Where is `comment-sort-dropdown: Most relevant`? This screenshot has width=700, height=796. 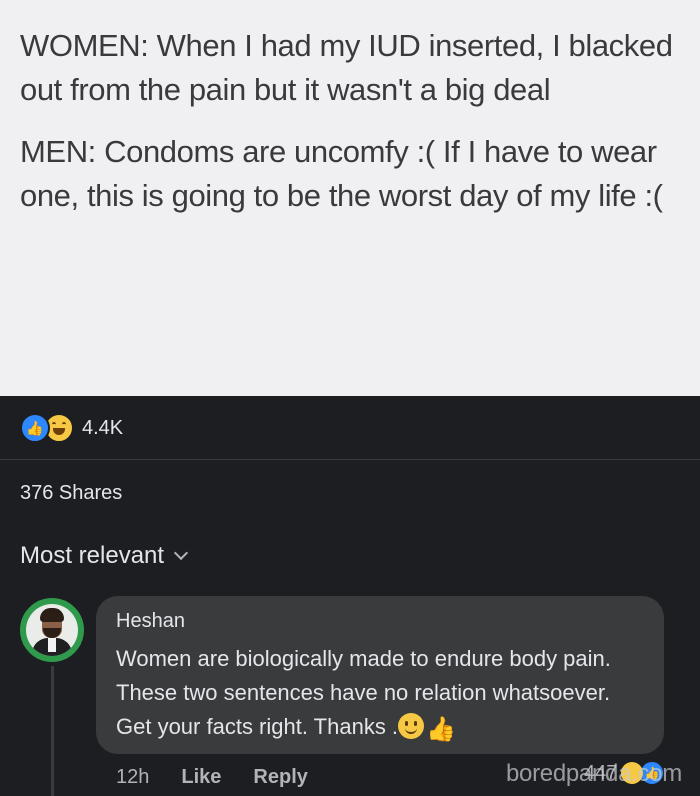 comment-sort-dropdown: Most relevant is located at coordinates (104, 556).